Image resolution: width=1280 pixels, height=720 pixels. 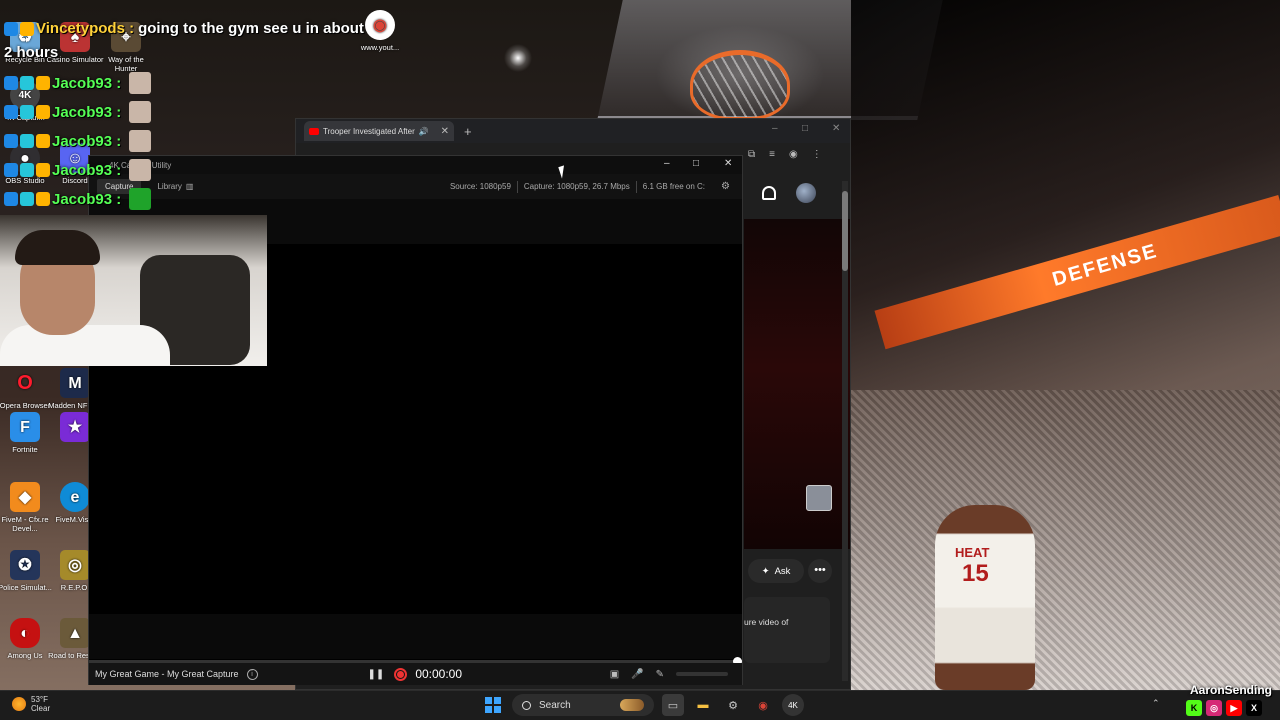 I want to click on settings-gear-icon: ⚙, so click(x=725, y=186).